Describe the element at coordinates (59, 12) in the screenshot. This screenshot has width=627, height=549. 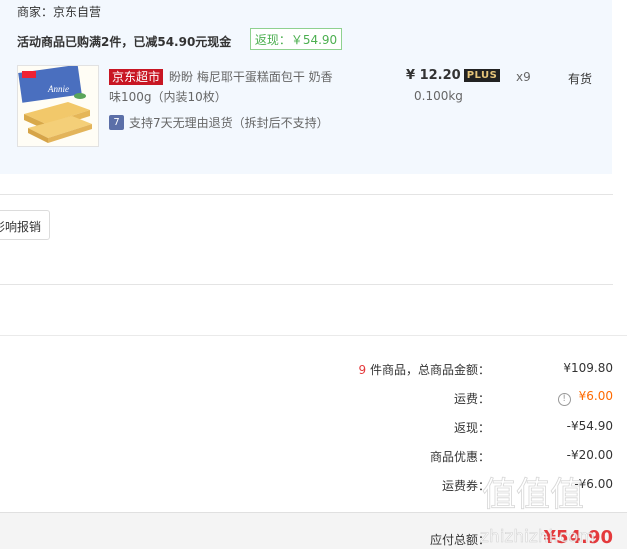
I see `merchant-label: 商家：京东自营` at that location.